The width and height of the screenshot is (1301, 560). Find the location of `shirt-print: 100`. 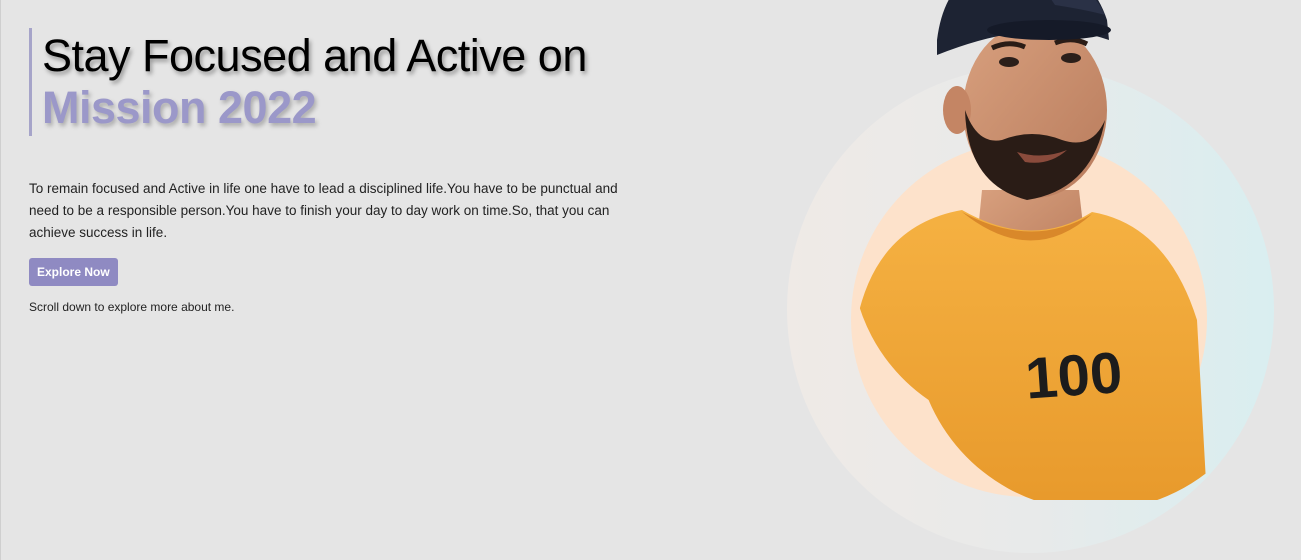

shirt-print: 100 is located at coordinates (1073, 376).